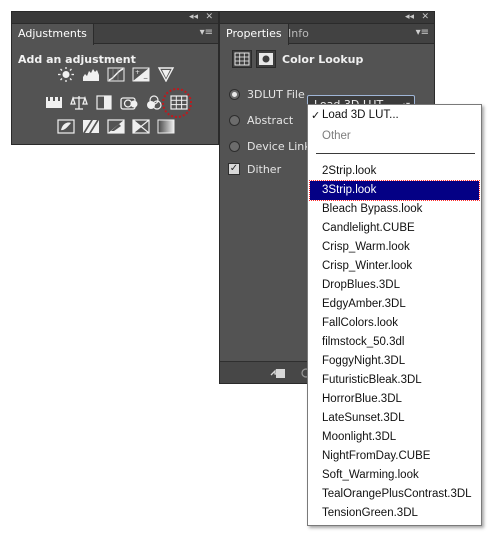 The height and width of the screenshot is (538, 495). Describe the element at coordinates (242, 59) in the screenshot. I see `color-lookup-adjustment-icon` at that location.